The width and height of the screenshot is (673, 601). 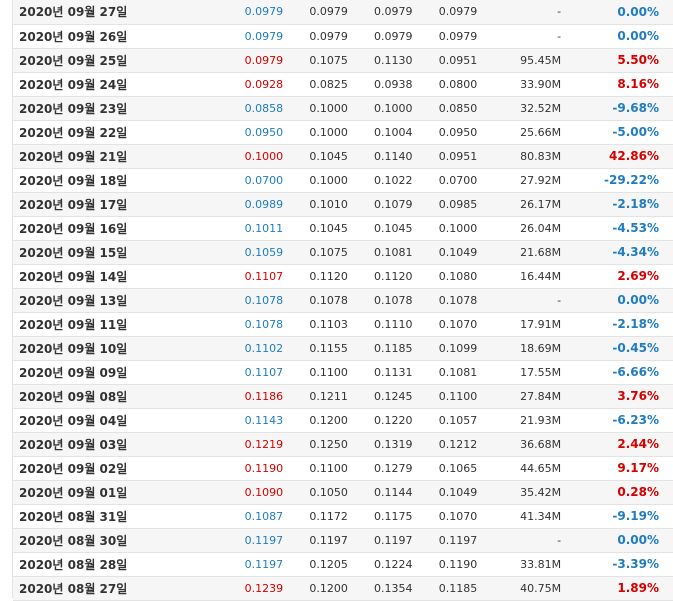 I want to click on volume-cell: 36.68M, so click(x=519, y=444).